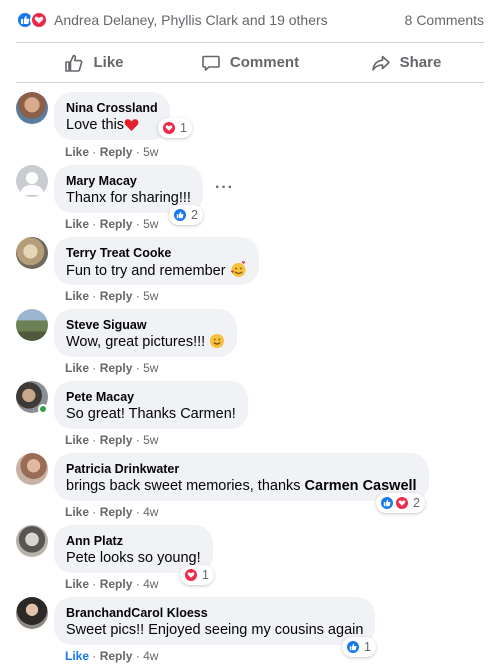  Describe the element at coordinates (128, 181) in the screenshot. I see `comment-author: Mary Macay` at that location.